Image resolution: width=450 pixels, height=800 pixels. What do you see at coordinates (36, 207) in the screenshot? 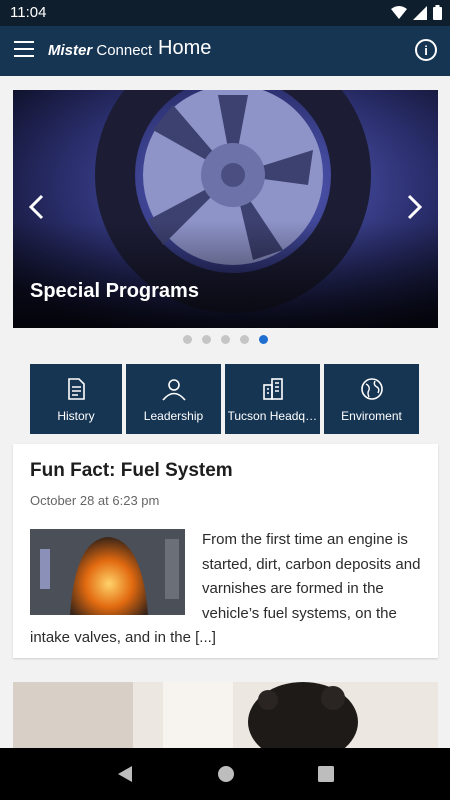
I see `carousel-prev-icon` at bounding box center [36, 207].